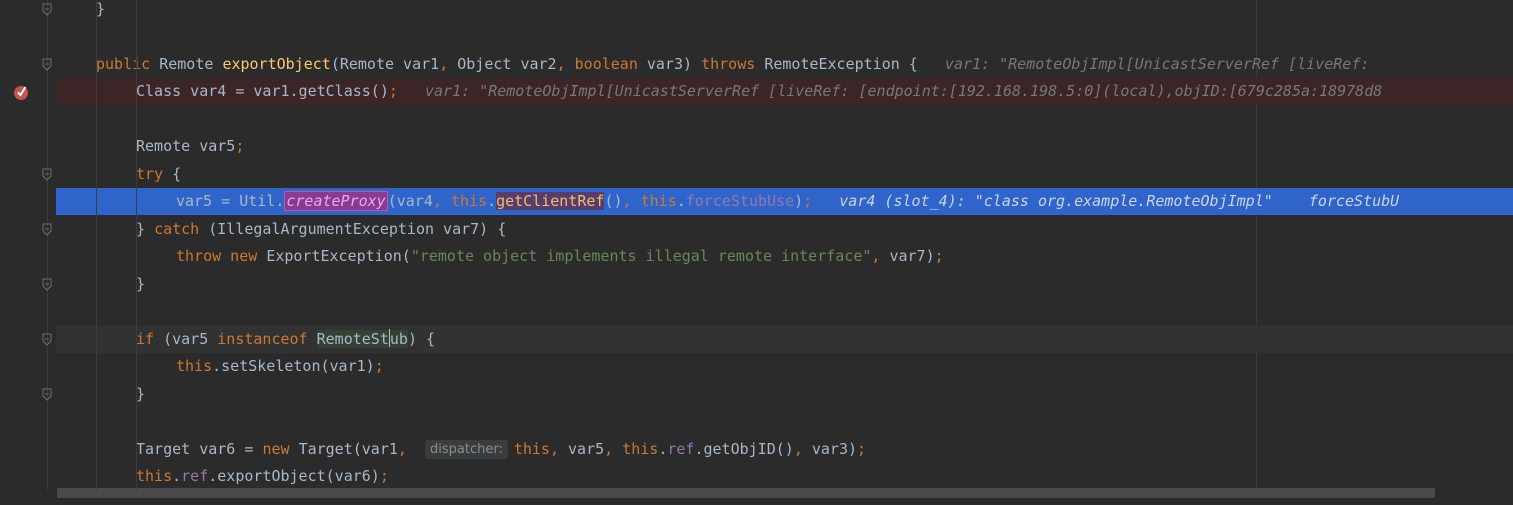  Describe the element at coordinates (834, 449) in the screenshot. I see `code-token: var3)` at that location.